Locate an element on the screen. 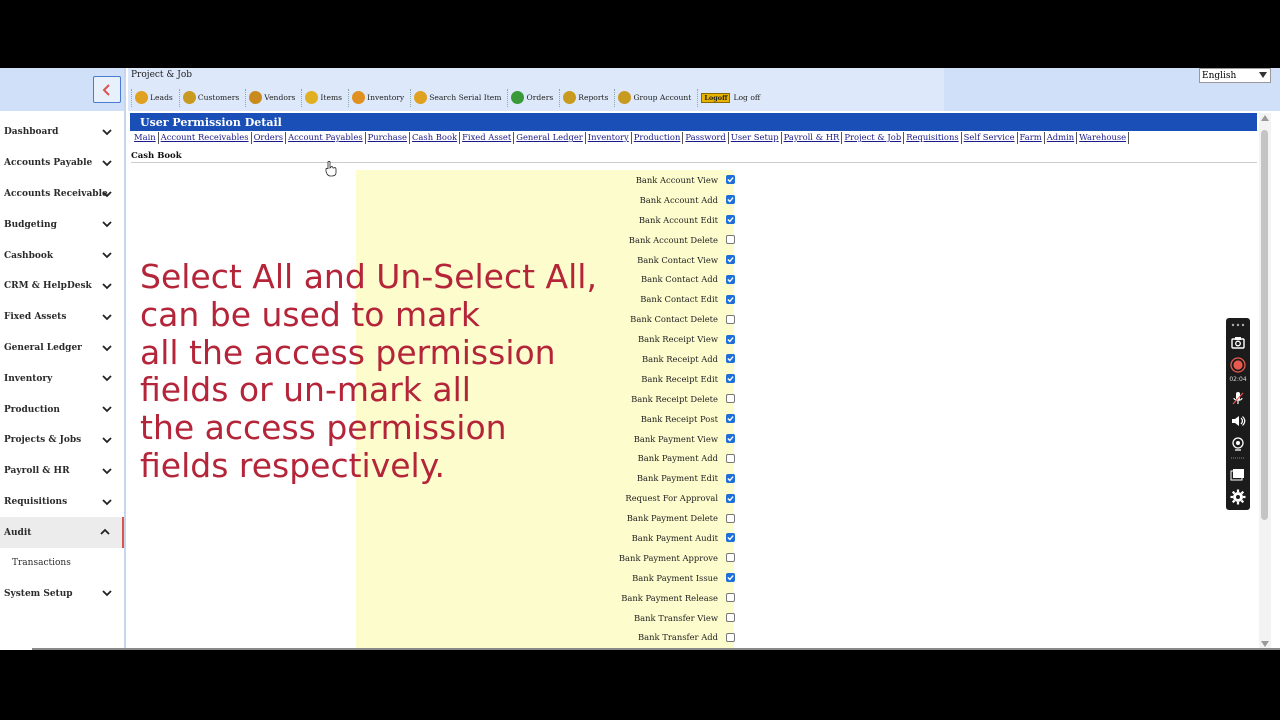 This screenshot has width=1280, height=720. toolbar-group-account-button: Group Account is located at coordinates (654, 97).